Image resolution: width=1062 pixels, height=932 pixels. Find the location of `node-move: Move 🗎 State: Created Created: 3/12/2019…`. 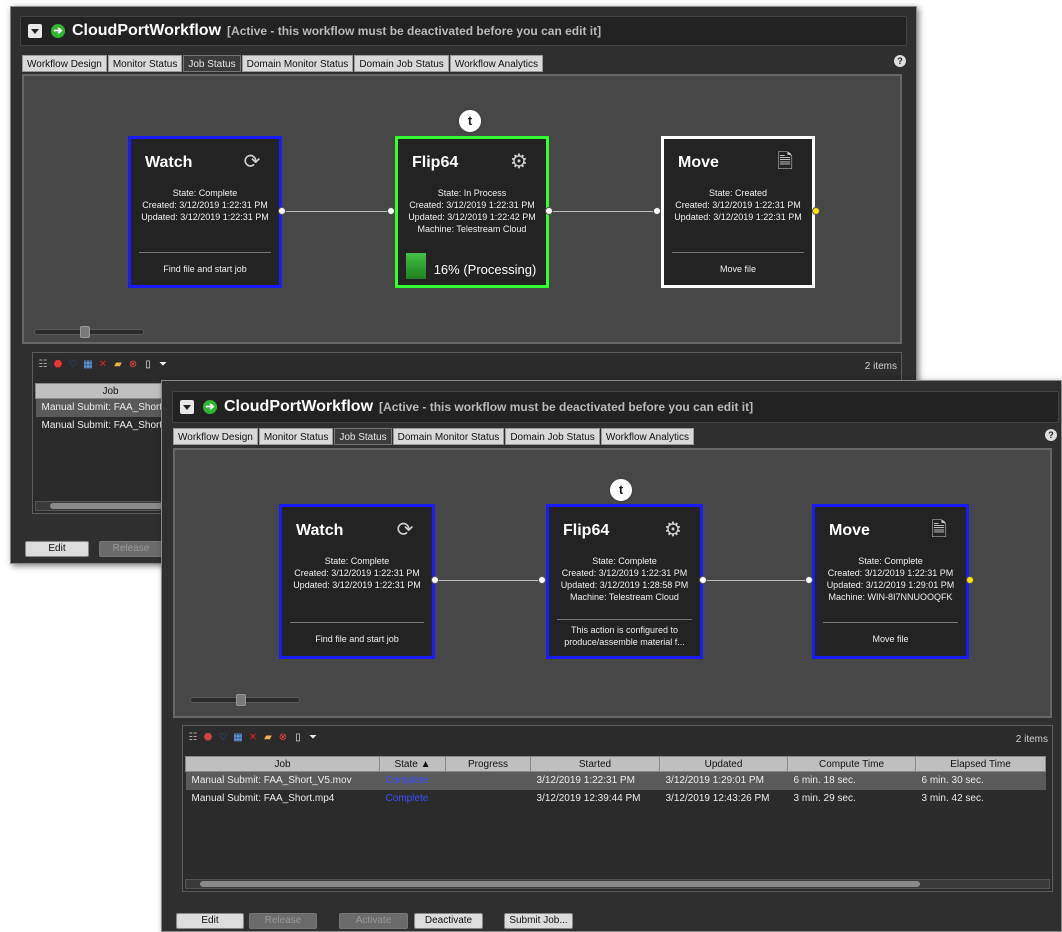

node-move: Move 🗎 State: Created Created: 3/12/2019… is located at coordinates (738, 212).